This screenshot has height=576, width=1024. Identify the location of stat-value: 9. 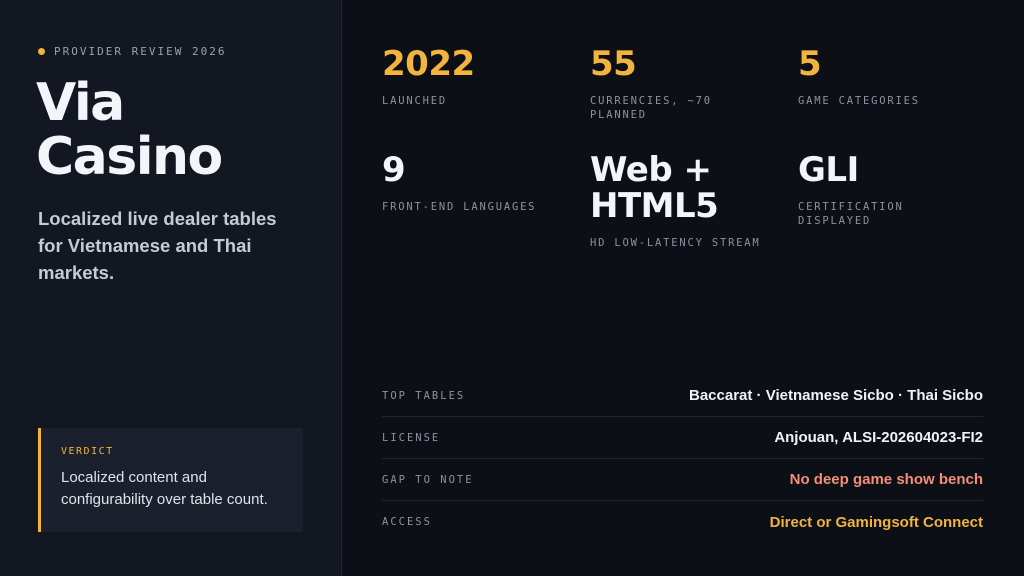
(394, 170).